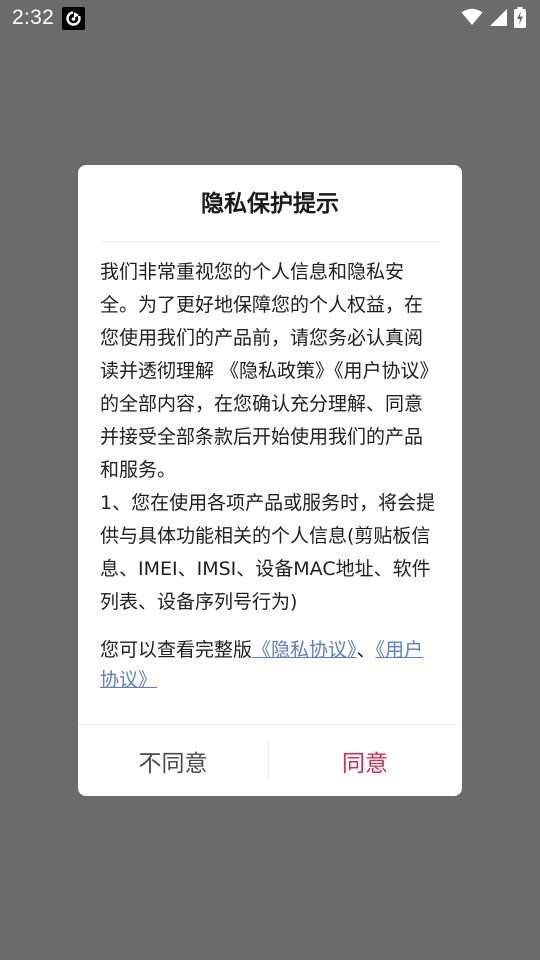 The height and width of the screenshot is (960, 540). Describe the element at coordinates (176, 650) in the screenshot. I see `links-prefix: 您可以查看完整版` at that location.